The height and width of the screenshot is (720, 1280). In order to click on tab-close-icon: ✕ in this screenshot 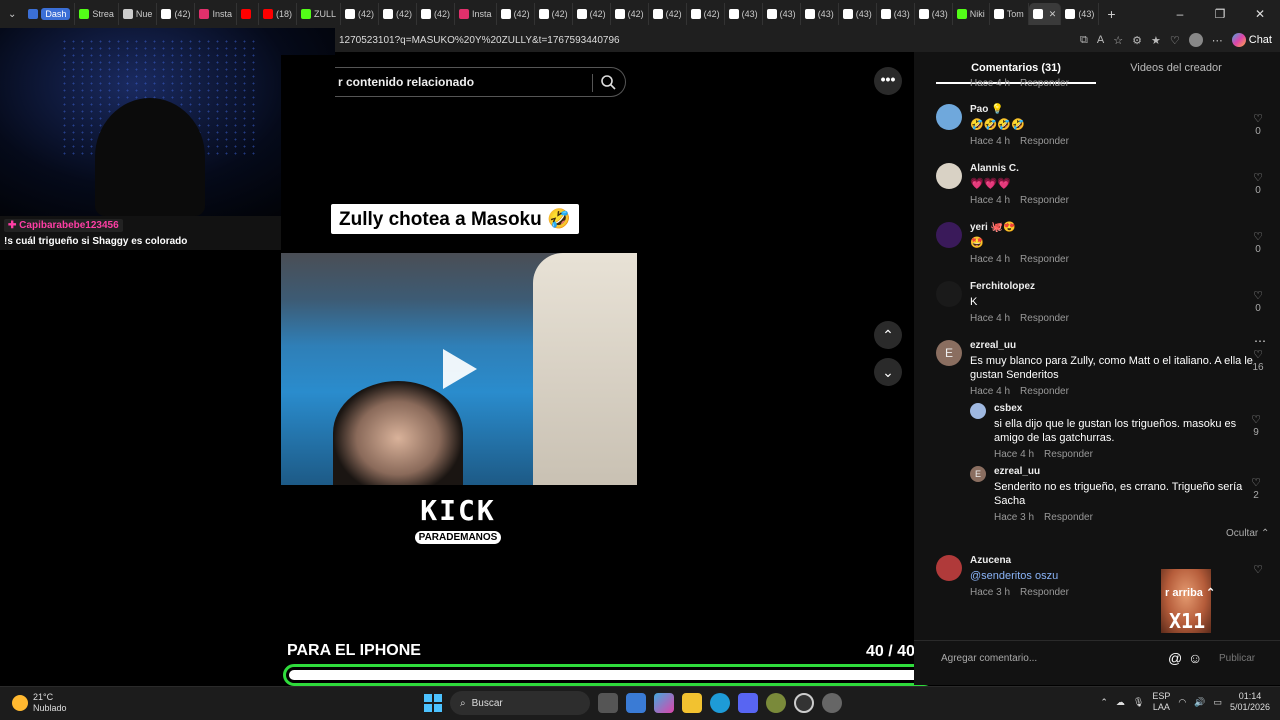, I will do `click(1053, 14)`.